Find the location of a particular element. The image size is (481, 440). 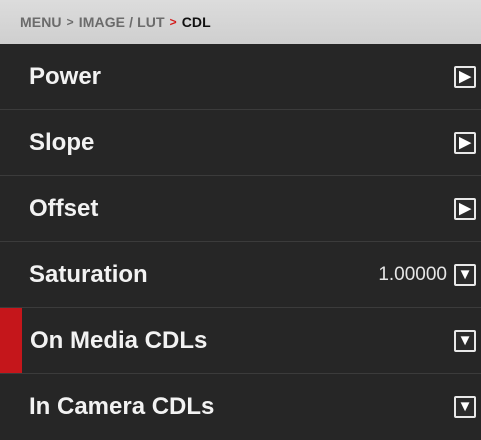

menu-item-label: Slope is located at coordinates (62, 142).